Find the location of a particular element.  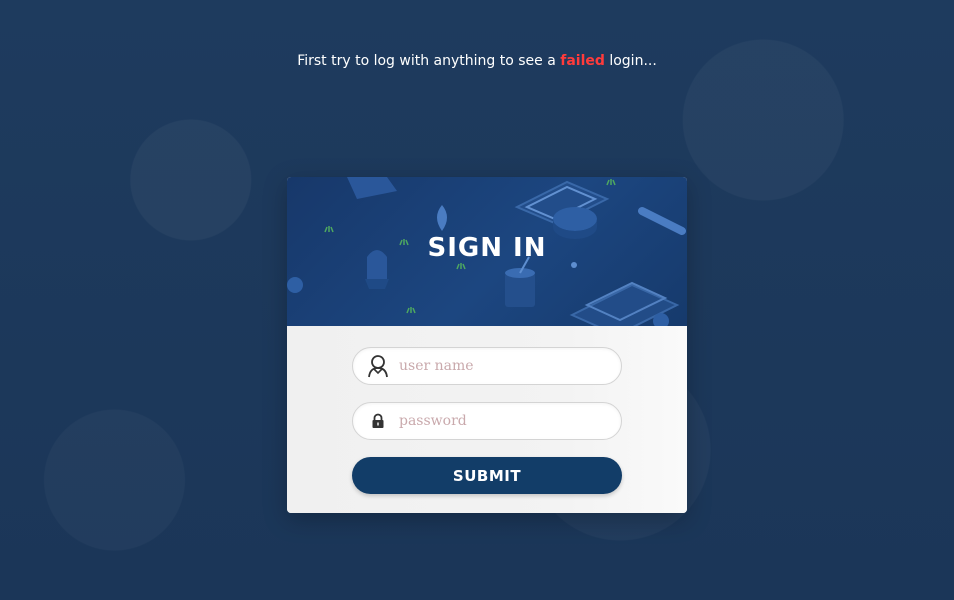

username-field is located at coordinates (487, 366).